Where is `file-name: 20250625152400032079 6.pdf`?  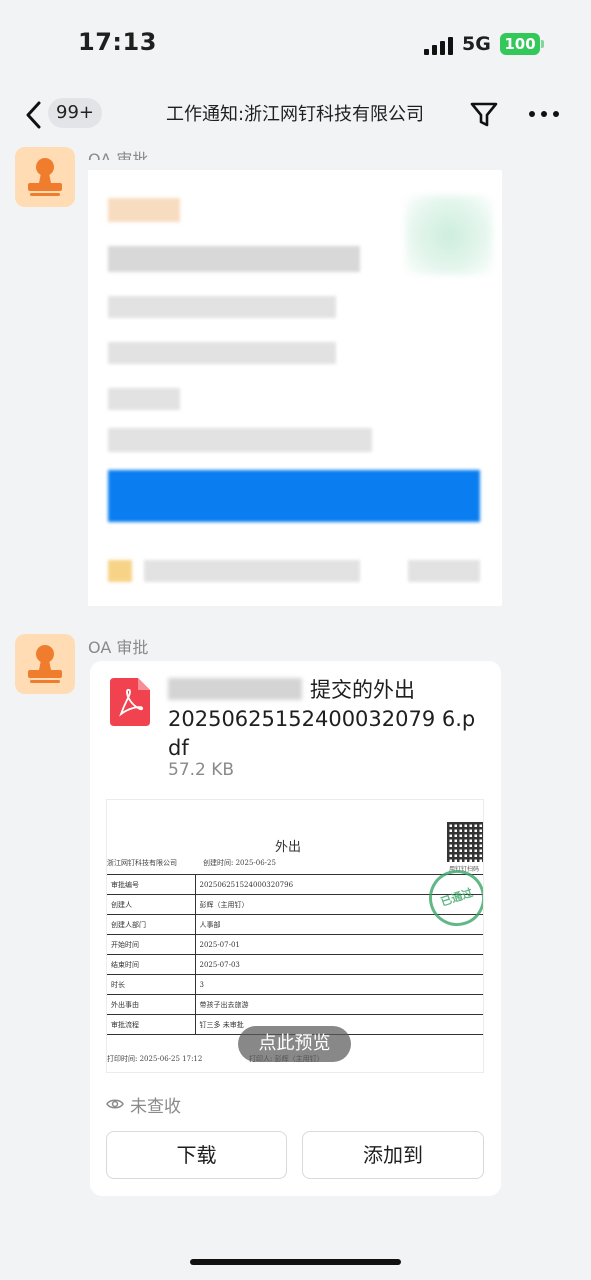 file-name: 20250625152400032079 6.pdf is located at coordinates (322, 733).